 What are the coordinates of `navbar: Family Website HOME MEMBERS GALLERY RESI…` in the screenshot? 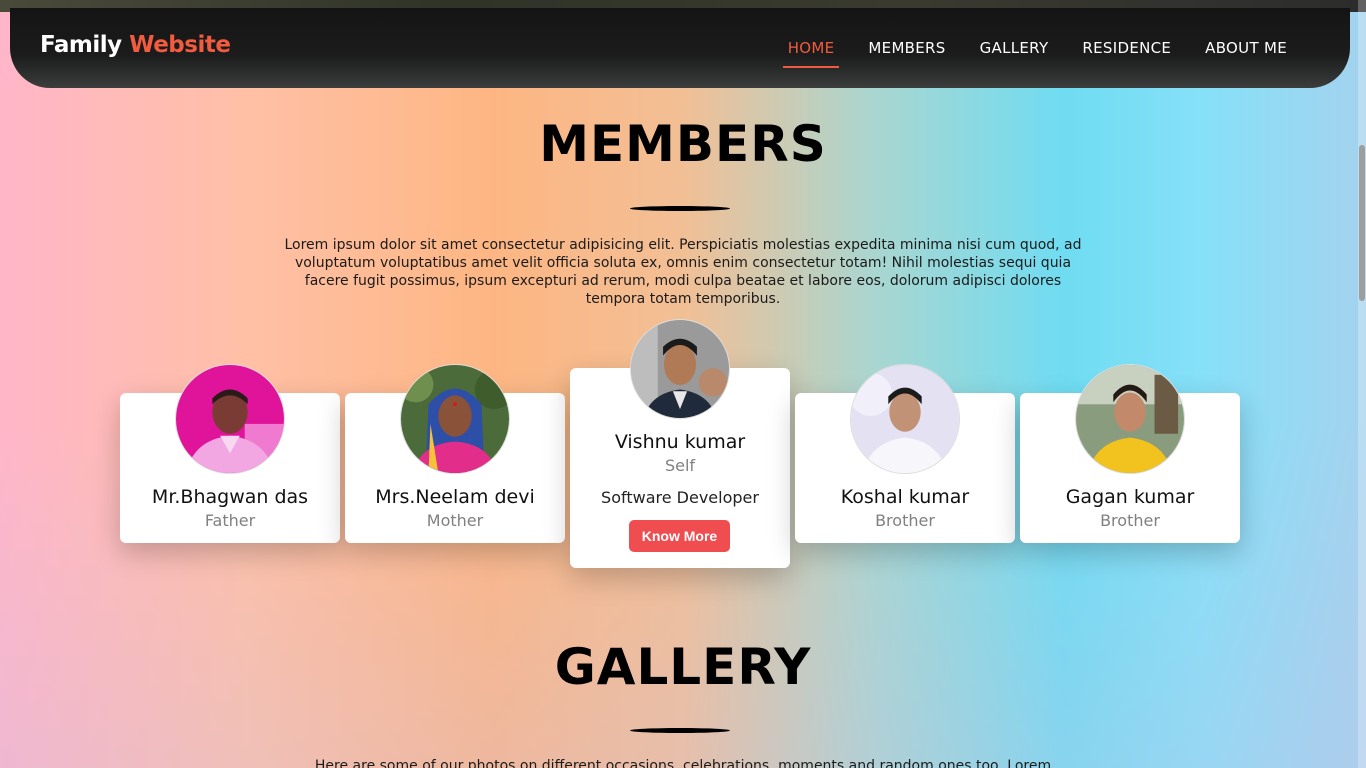 It's located at (680, 48).